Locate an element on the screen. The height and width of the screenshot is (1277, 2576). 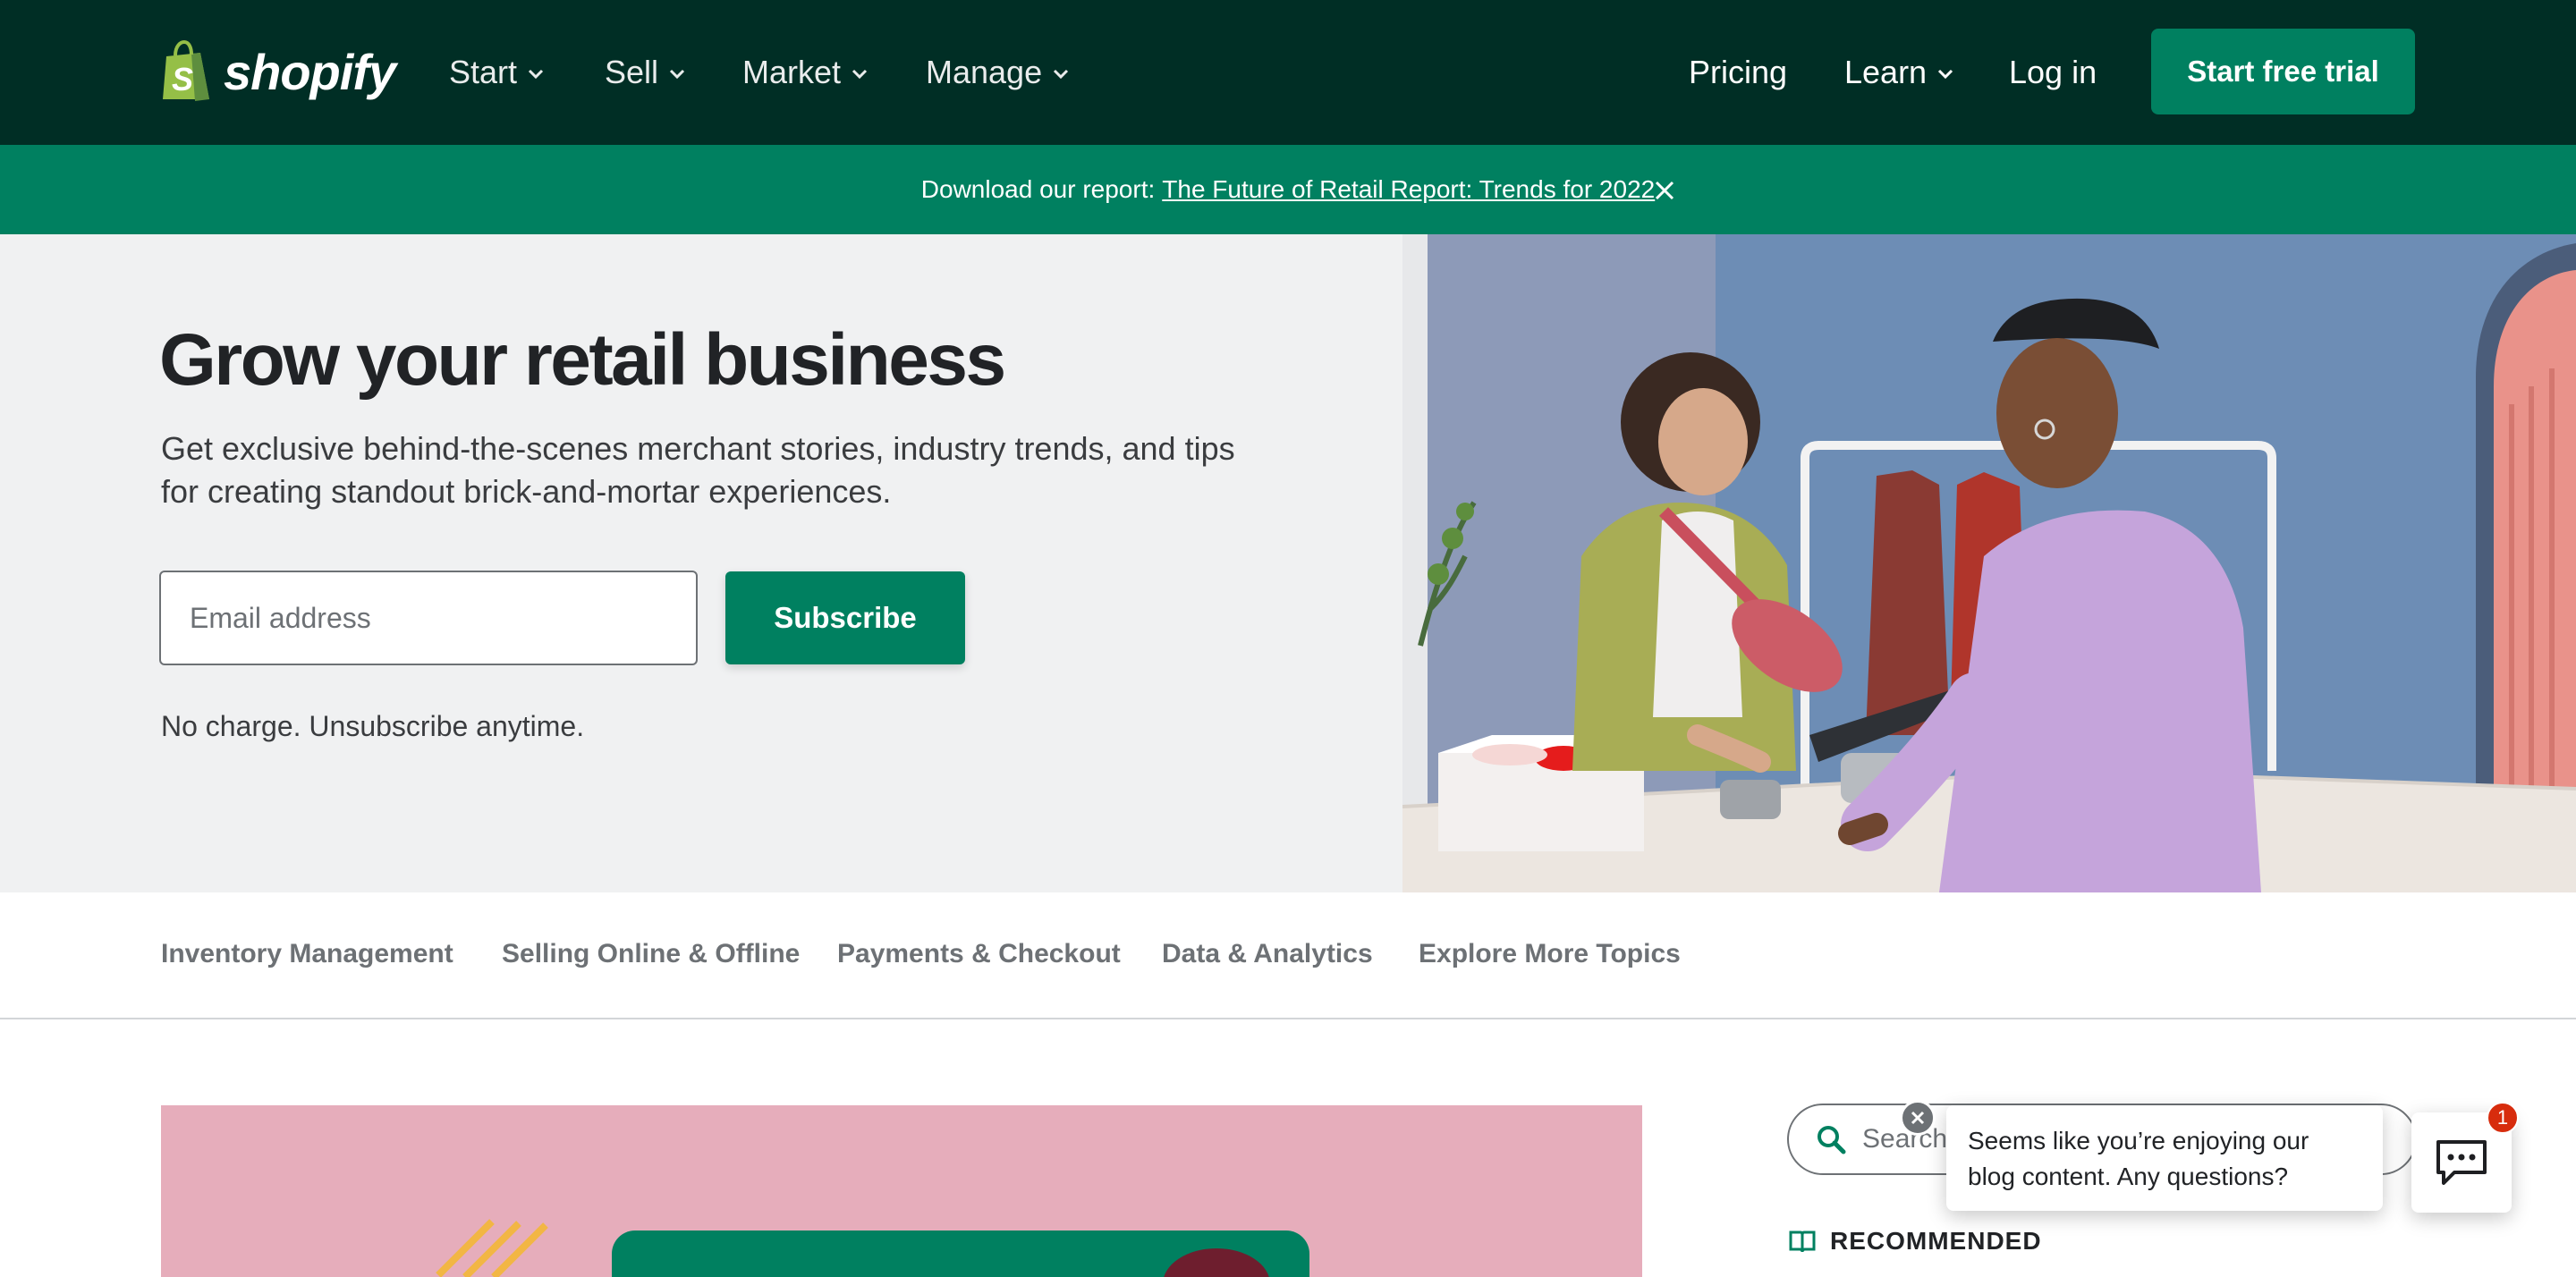
nav-manage: Manage is located at coordinates (997, 72).